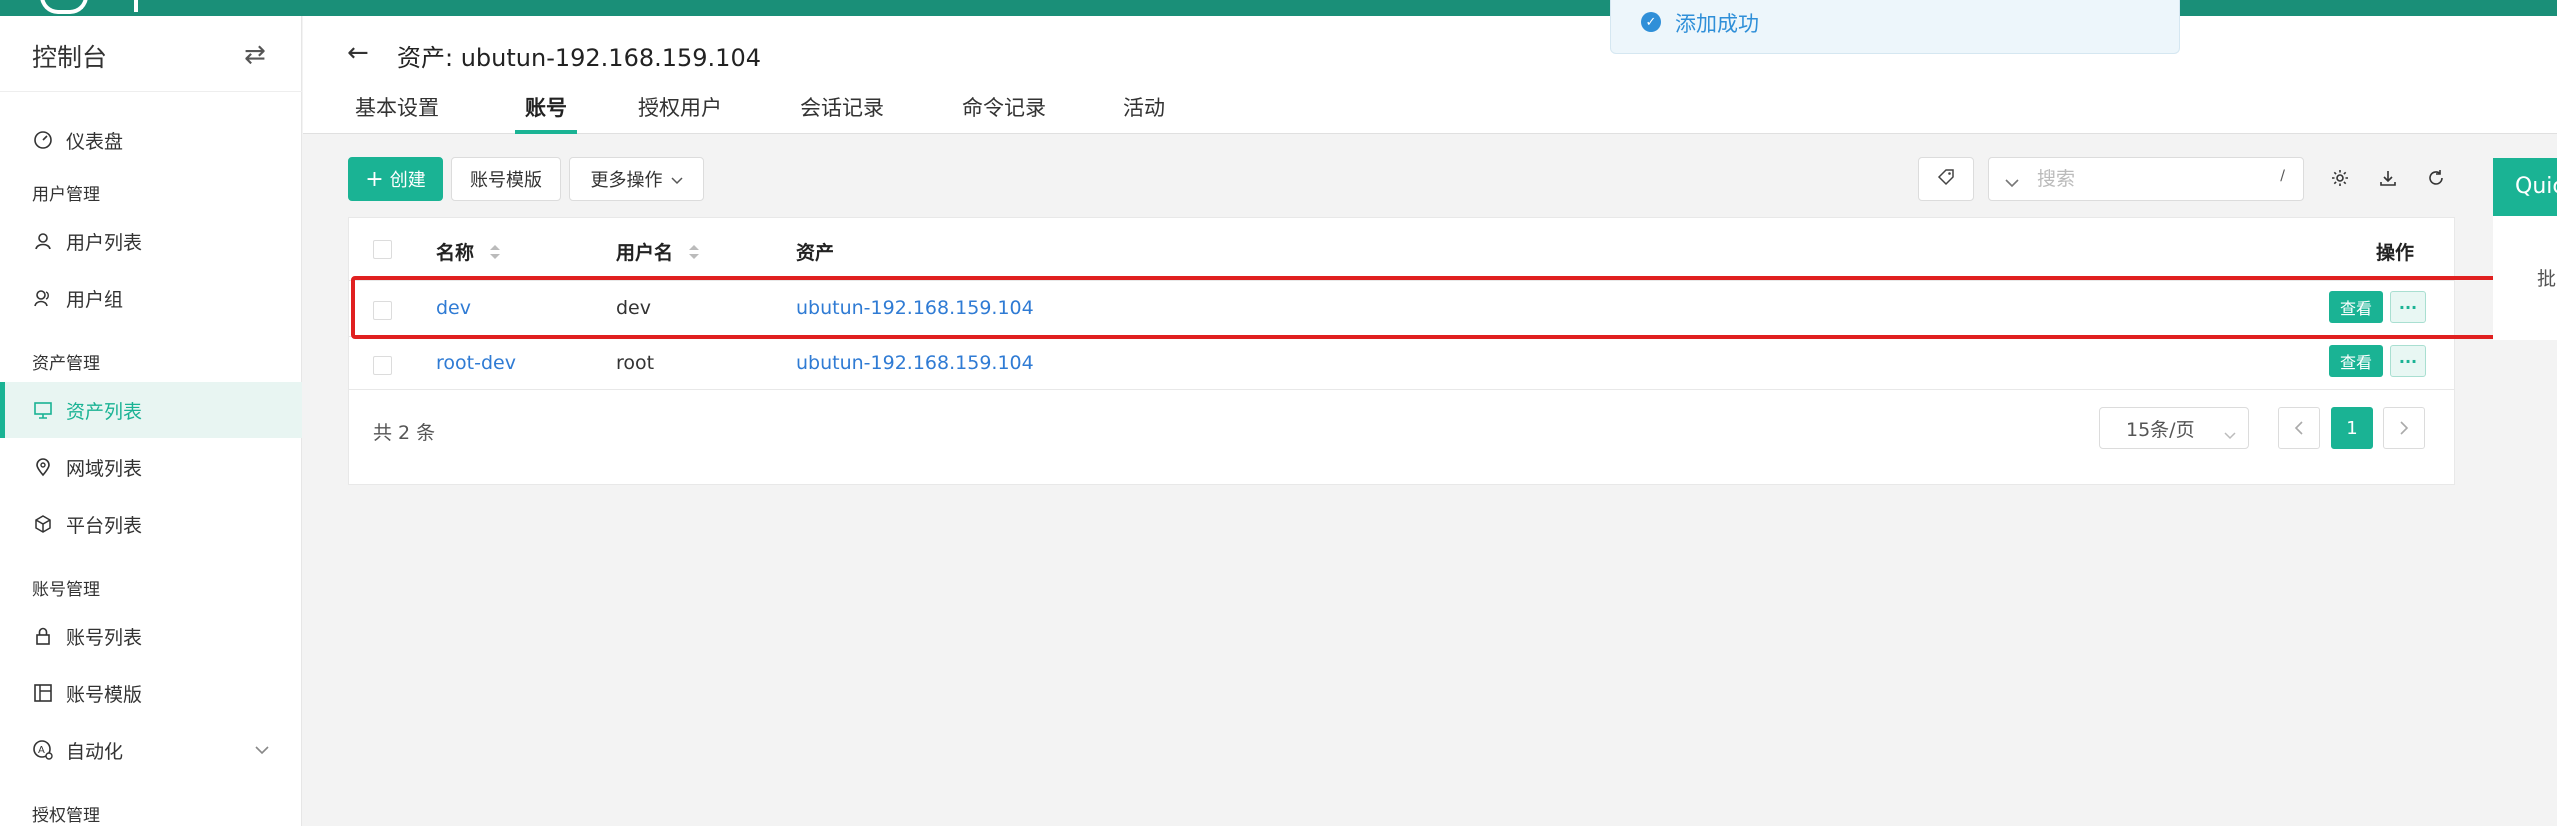  I want to click on sidebar-item-asset-list: 资产列表, so click(151, 410).